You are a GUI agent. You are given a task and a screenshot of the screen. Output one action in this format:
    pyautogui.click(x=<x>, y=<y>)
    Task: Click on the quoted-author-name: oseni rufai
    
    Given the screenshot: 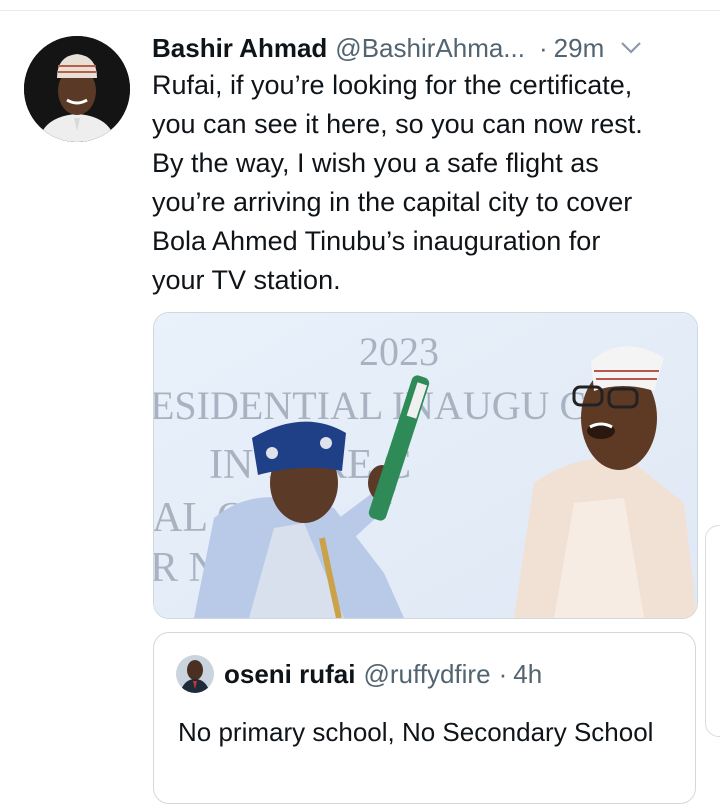 What is the action you would take?
    pyautogui.click(x=289, y=674)
    